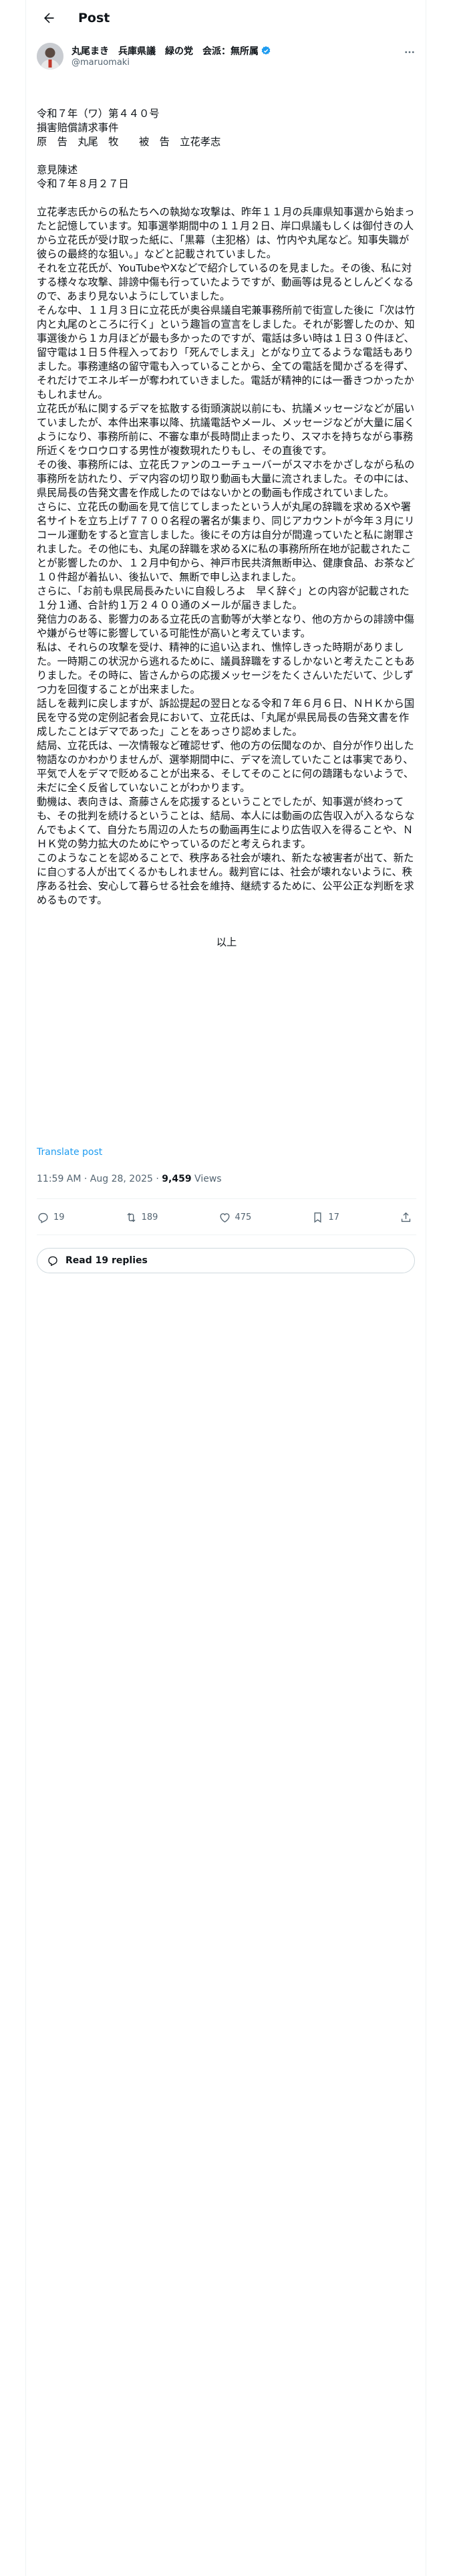  I want to click on speech-bubble-icon, so click(52, 1262).